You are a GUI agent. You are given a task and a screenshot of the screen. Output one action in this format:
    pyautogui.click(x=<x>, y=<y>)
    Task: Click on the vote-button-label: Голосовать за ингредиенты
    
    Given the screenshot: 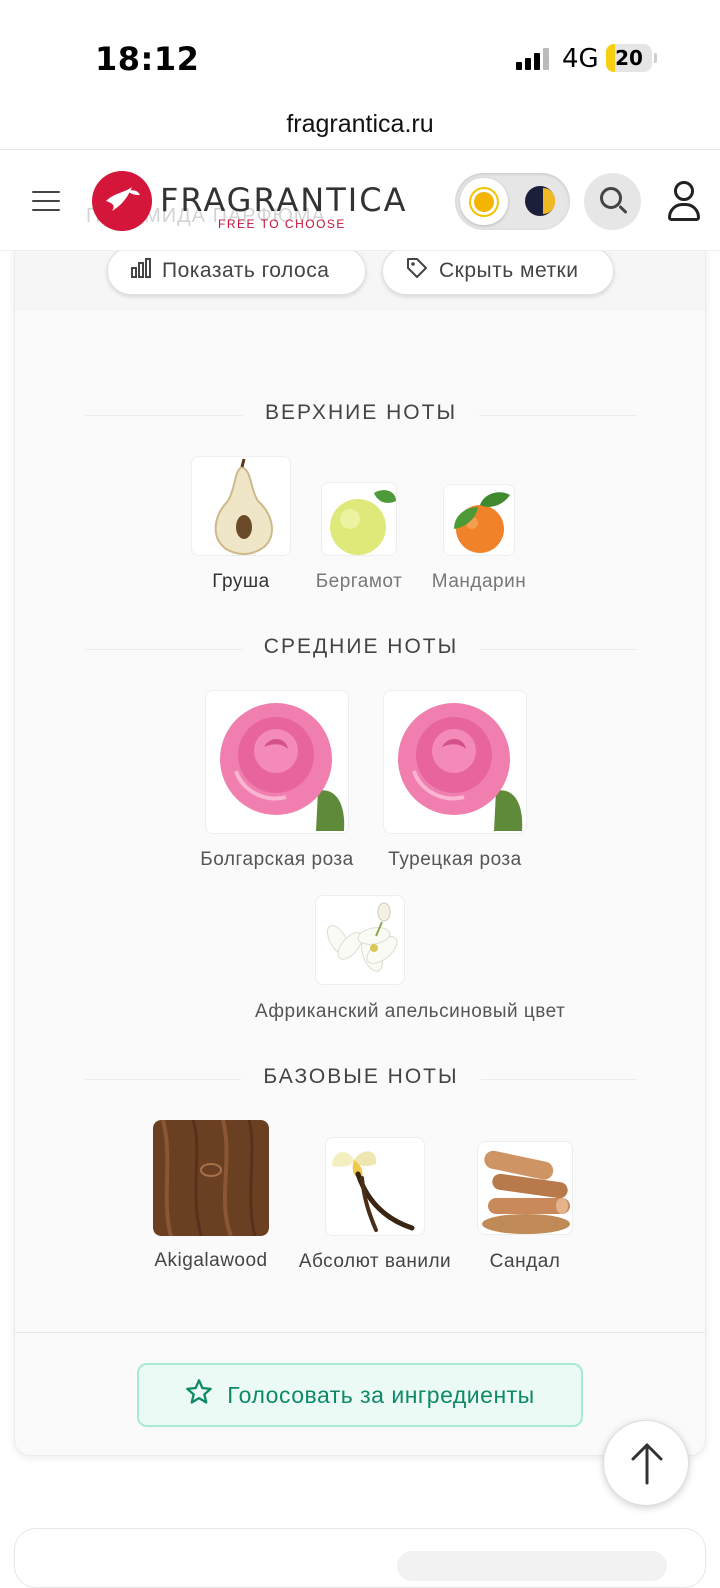 What is the action you would take?
    pyautogui.click(x=381, y=1394)
    